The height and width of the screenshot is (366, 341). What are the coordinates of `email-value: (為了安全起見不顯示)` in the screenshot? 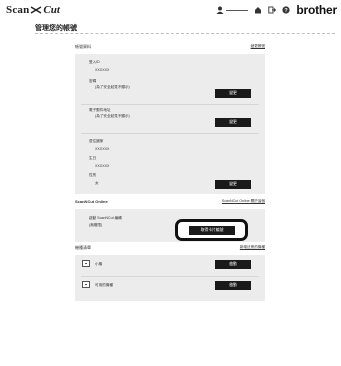 It's located at (112, 116).